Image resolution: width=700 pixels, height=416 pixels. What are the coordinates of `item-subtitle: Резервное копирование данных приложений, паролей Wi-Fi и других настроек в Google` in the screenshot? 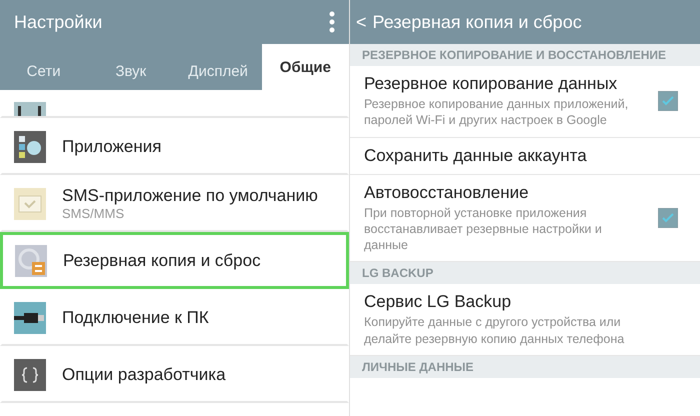 It's located at (497, 112).